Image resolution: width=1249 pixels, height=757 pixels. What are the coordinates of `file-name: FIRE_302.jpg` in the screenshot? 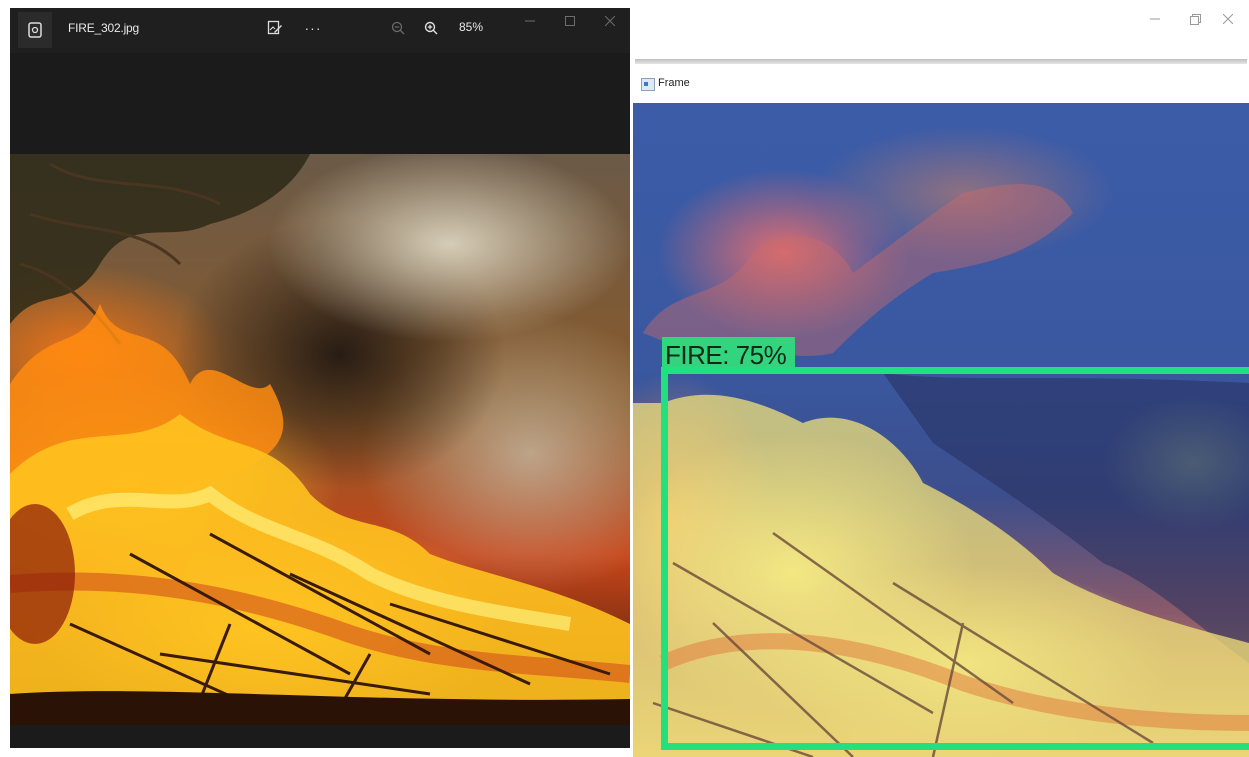 It's located at (103, 28).